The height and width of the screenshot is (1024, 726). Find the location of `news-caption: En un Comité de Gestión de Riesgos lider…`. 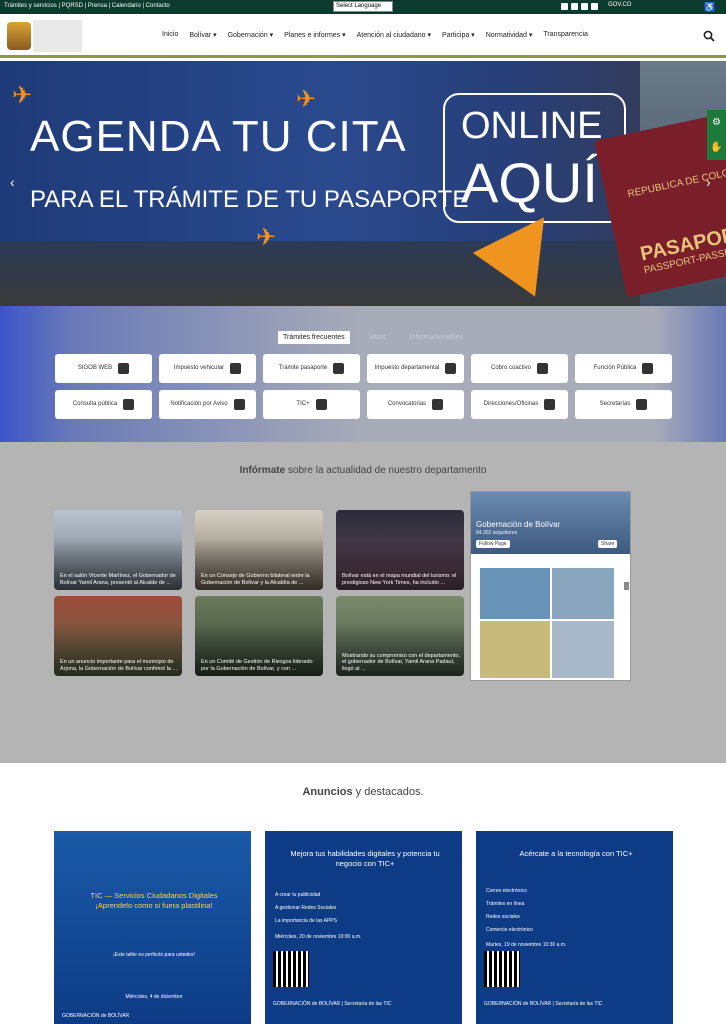

news-caption: En un Comité de Gestión de Riesgos lider… is located at coordinates (257, 665).